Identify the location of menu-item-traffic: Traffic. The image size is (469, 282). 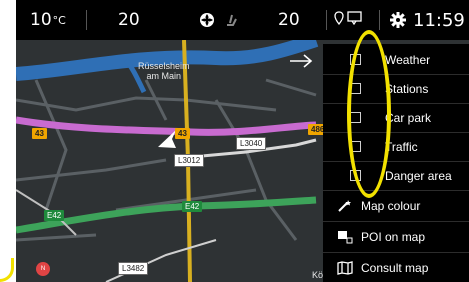
(396, 146).